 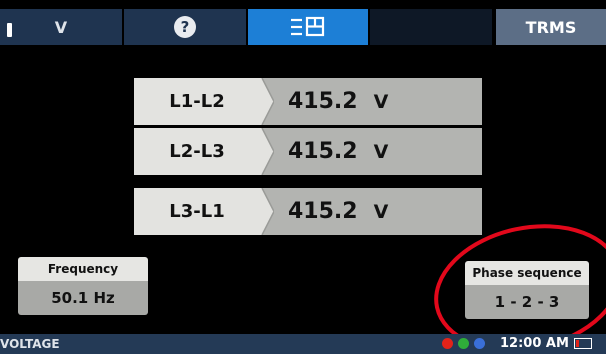 What do you see at coordinates (479, 343) in the screenshot?
I see `status-dot-blue` at bounding box center [479, 343].